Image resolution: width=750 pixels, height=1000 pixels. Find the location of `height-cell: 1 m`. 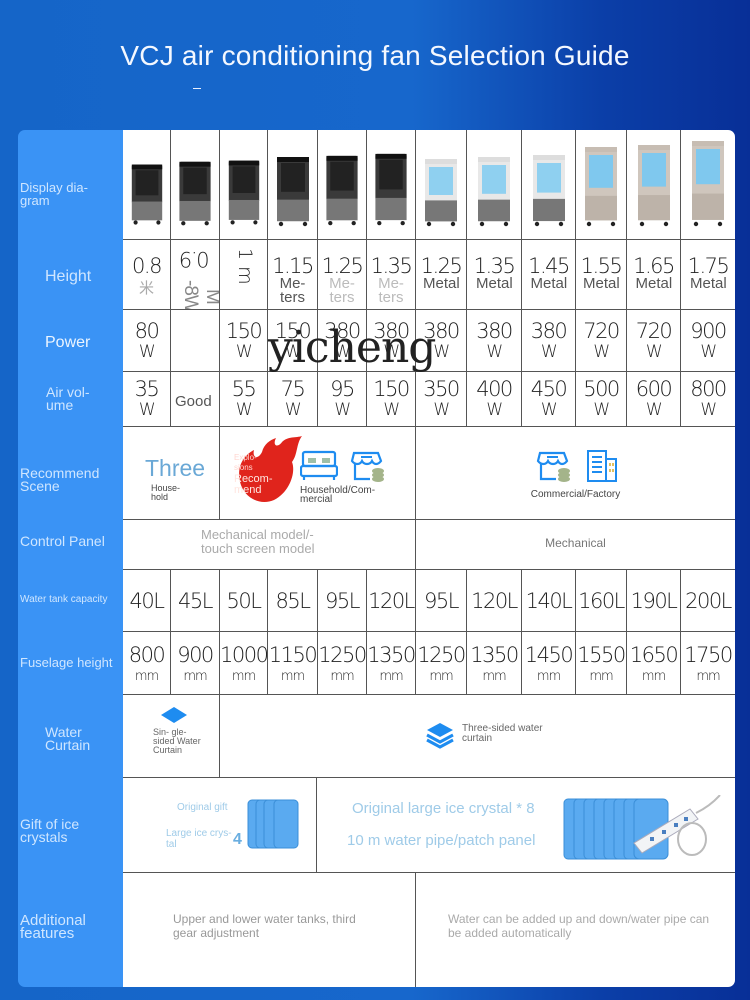

height-cell: 1 m is located at coordinates (244, 275).